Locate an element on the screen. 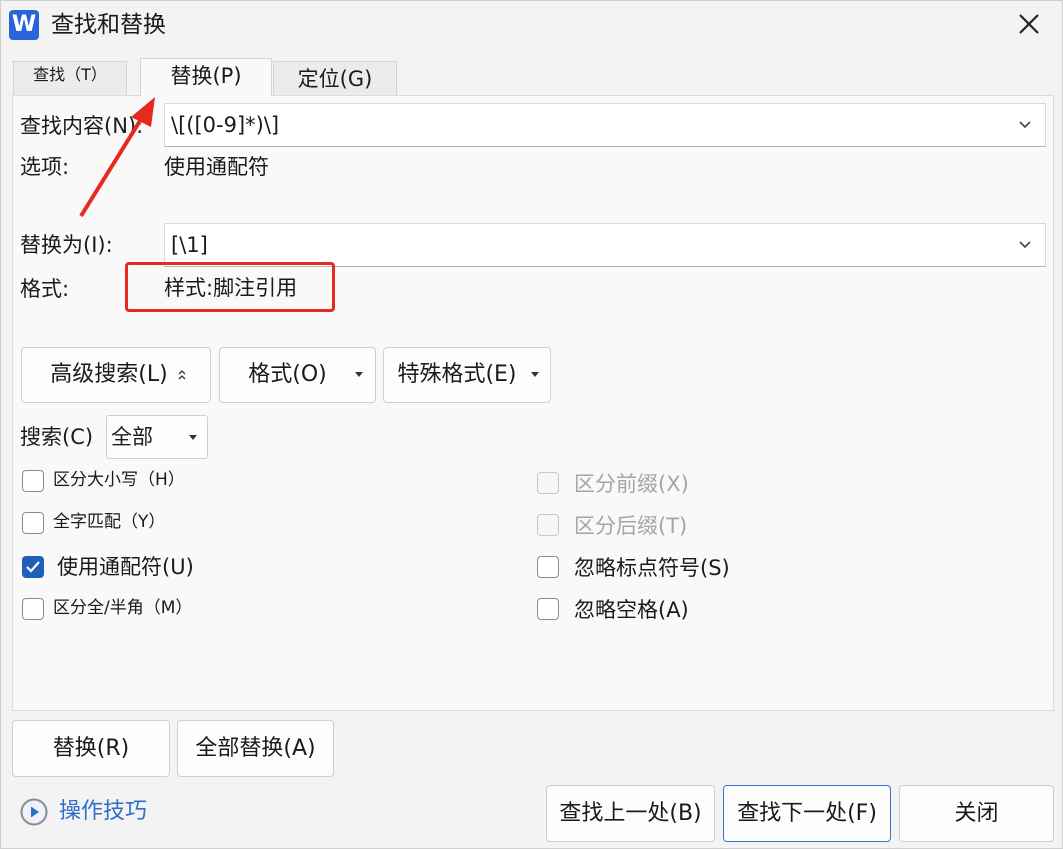 The image size is (1063, 849). replace-input: [\1] is located at coordinates (605, 245).